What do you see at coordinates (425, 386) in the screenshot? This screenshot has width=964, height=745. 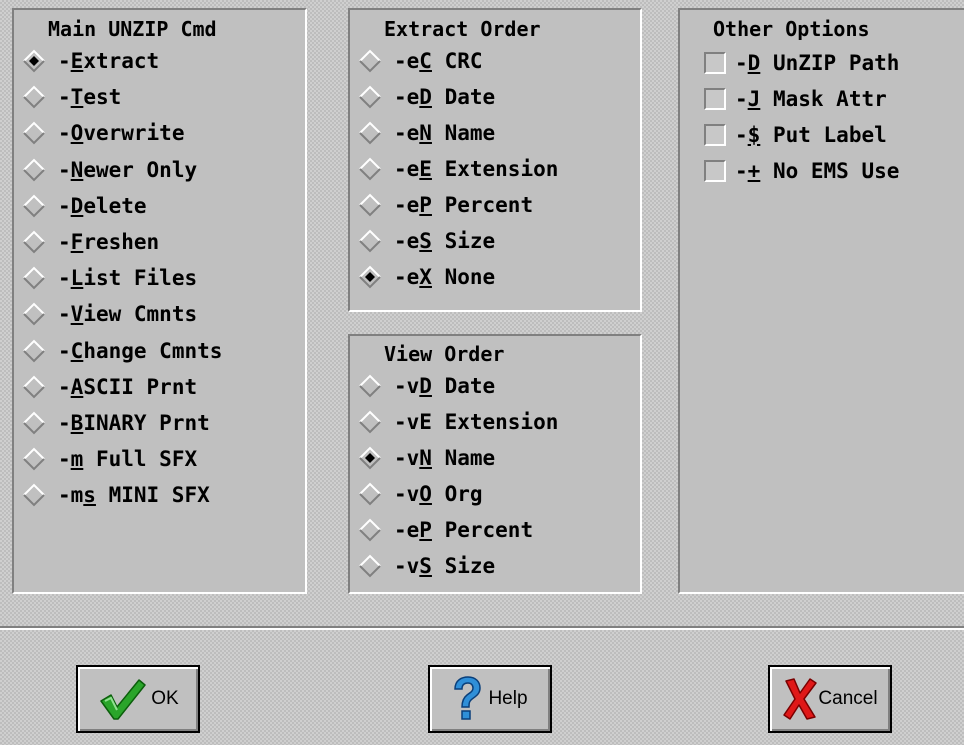 I see `view-order-item: -vD Date` at bounding box center [425, 386].